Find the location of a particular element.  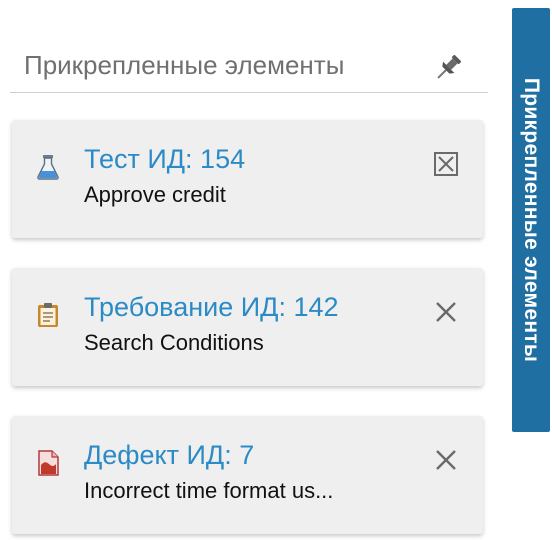

flask-icon is located at coordinates (48, 167).